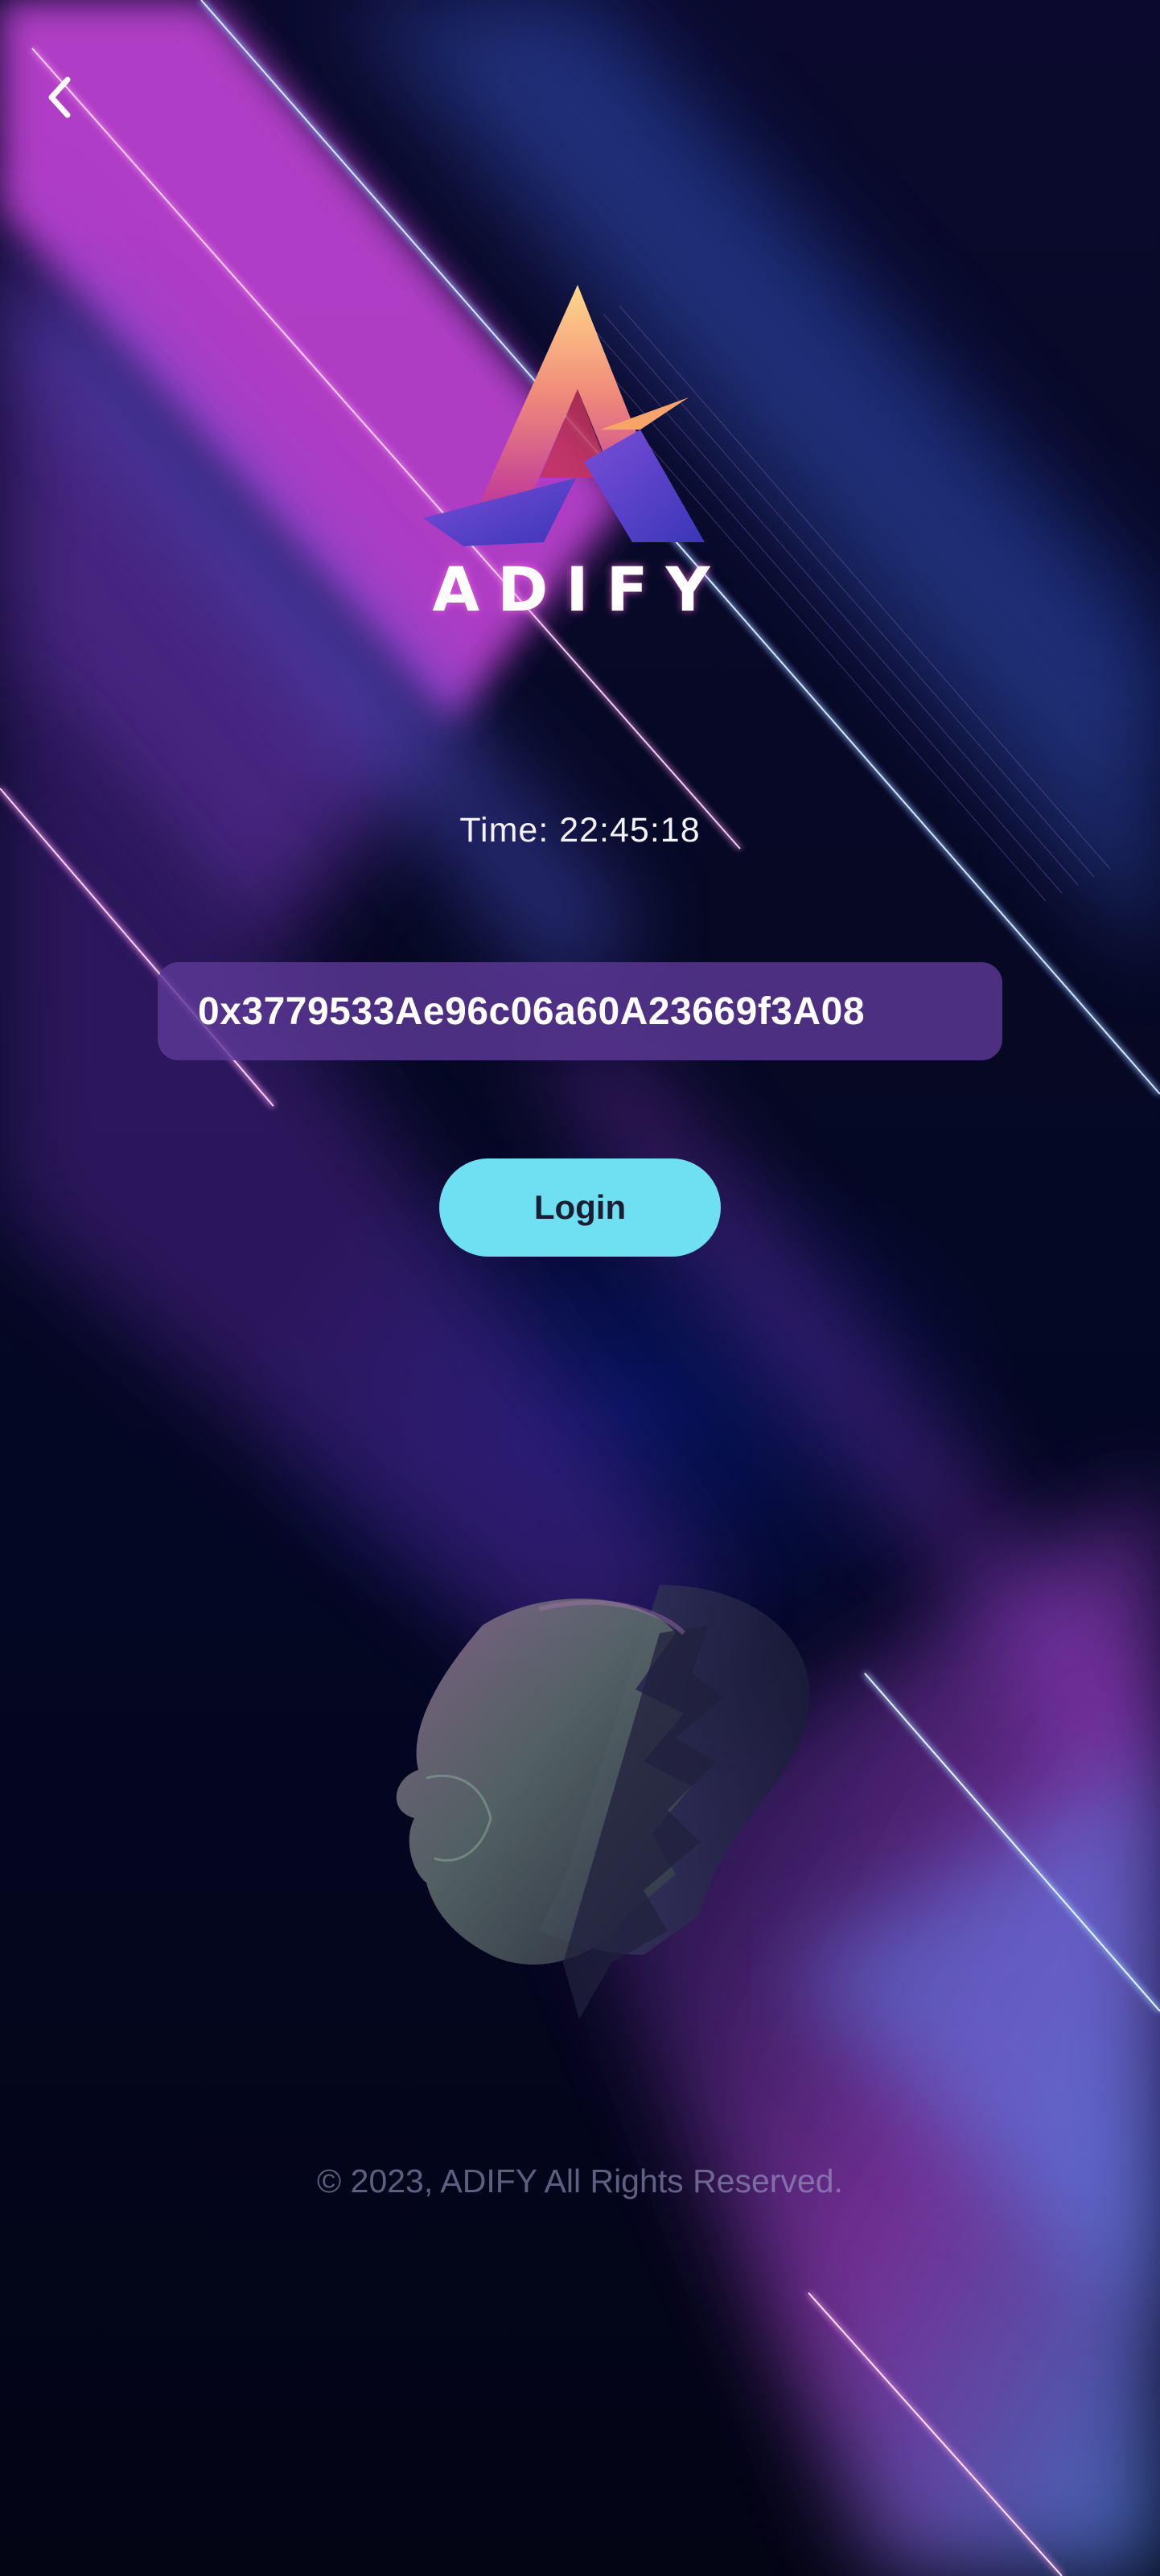 The height and width of the screenshot is (2576, 1160). Describe the element at coordinates (580, 1207) in the screenshot. I see `login-button: Login` at that location.